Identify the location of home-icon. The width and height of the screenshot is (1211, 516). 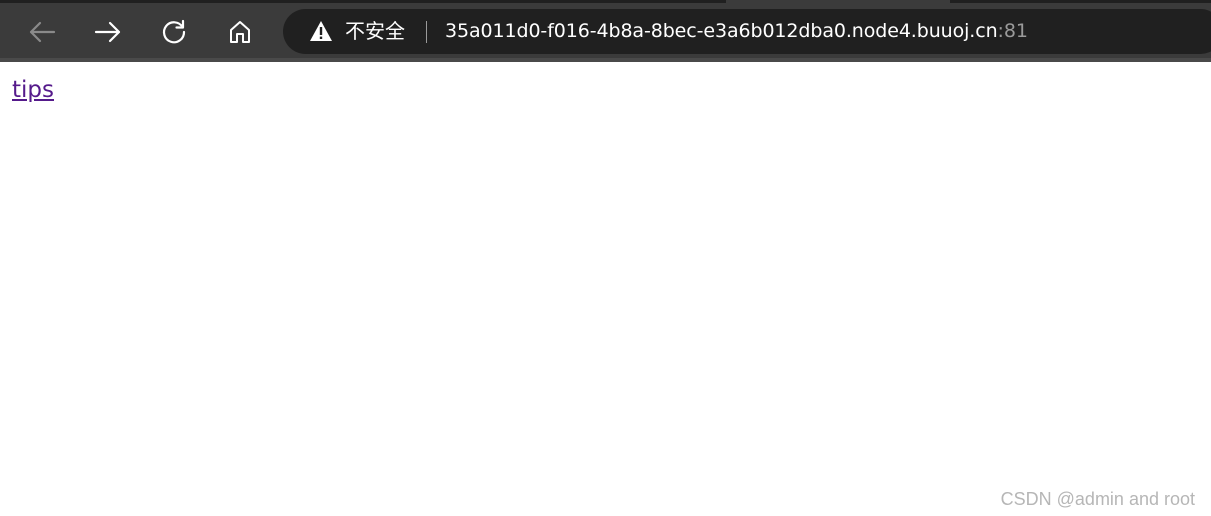
(240, 32).